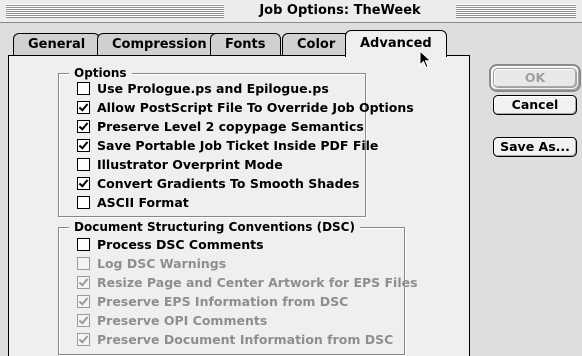  I want to click on cancel-button: Cancel, so click(535, 105).